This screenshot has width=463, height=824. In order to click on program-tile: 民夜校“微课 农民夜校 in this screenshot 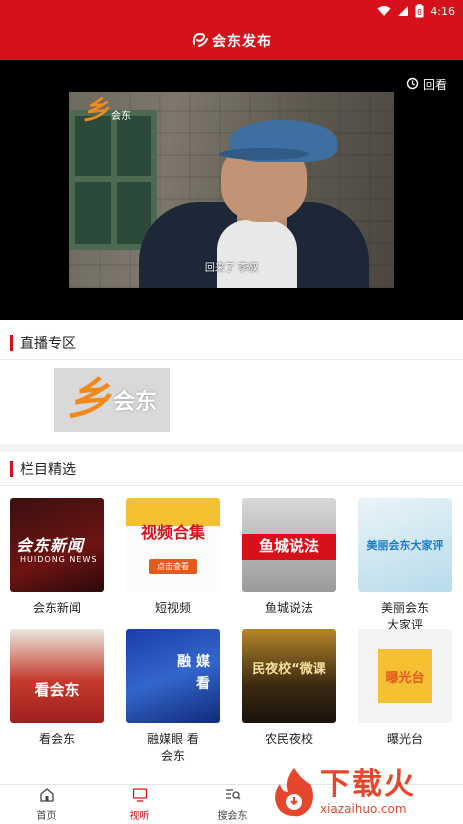, I will do `click(289, 688)`.